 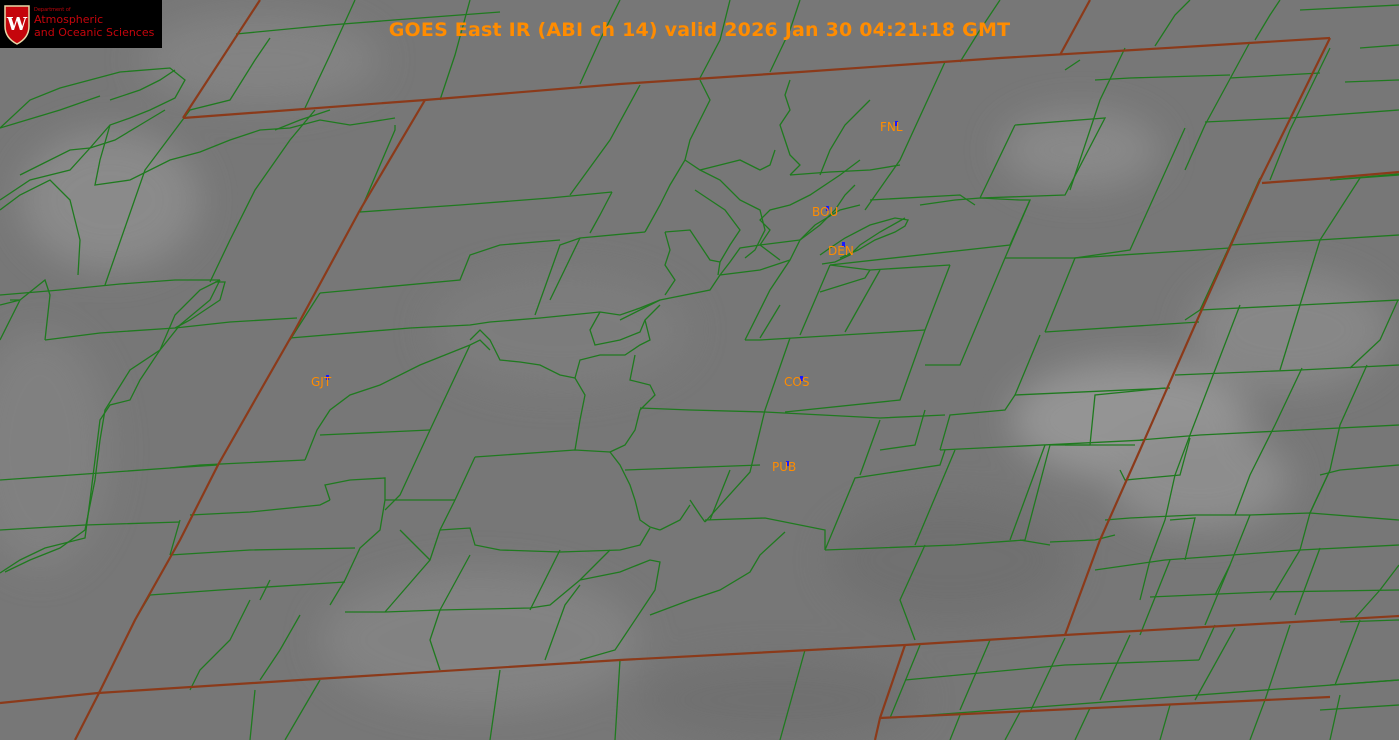 I want to click on station-fnl-label: FNL, so click(x=891, y=127).